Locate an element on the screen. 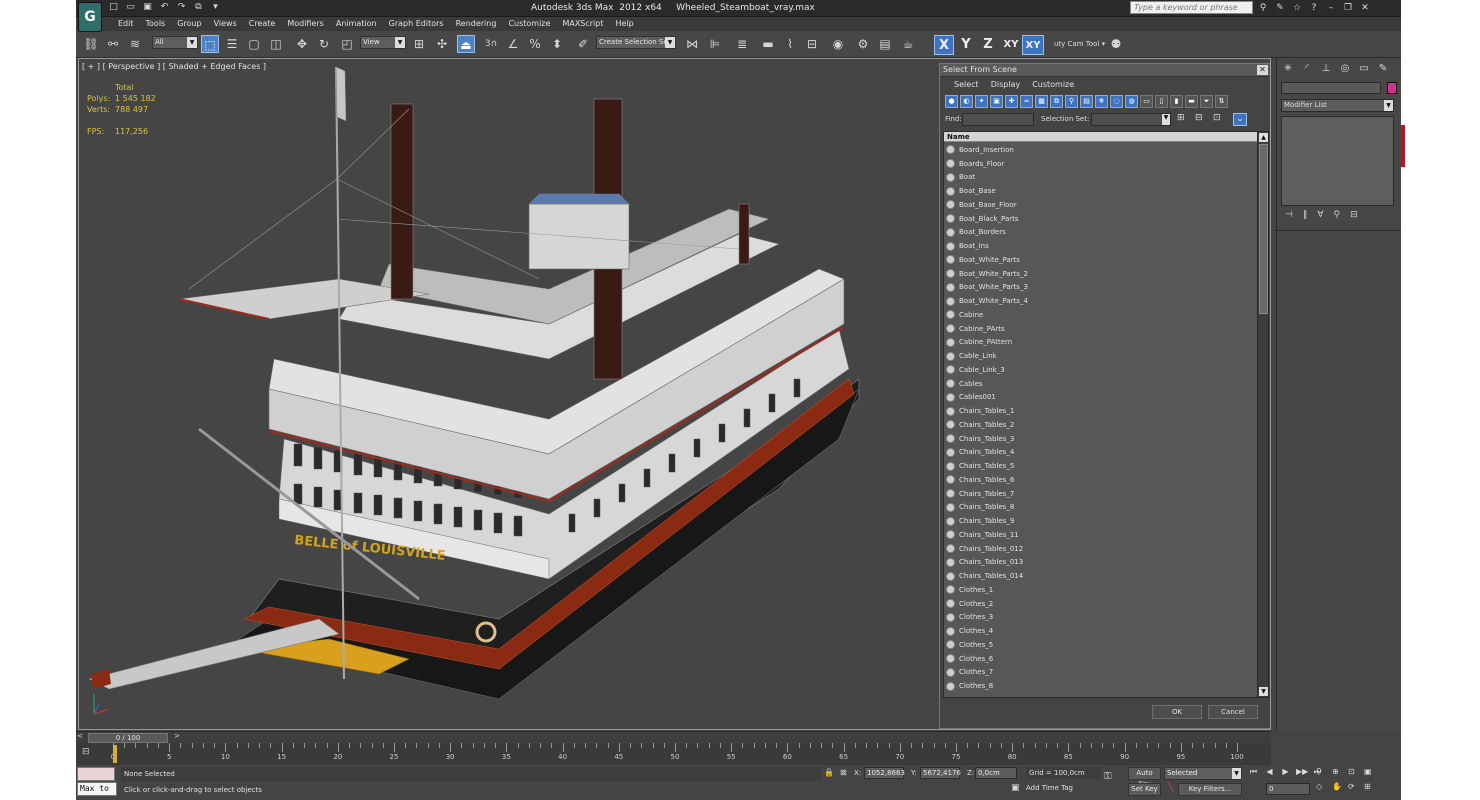 Image resolution: width=1480 pixels, height=800 pixels. select-none-icon: ▬ is located at coordinates (1191, 101).